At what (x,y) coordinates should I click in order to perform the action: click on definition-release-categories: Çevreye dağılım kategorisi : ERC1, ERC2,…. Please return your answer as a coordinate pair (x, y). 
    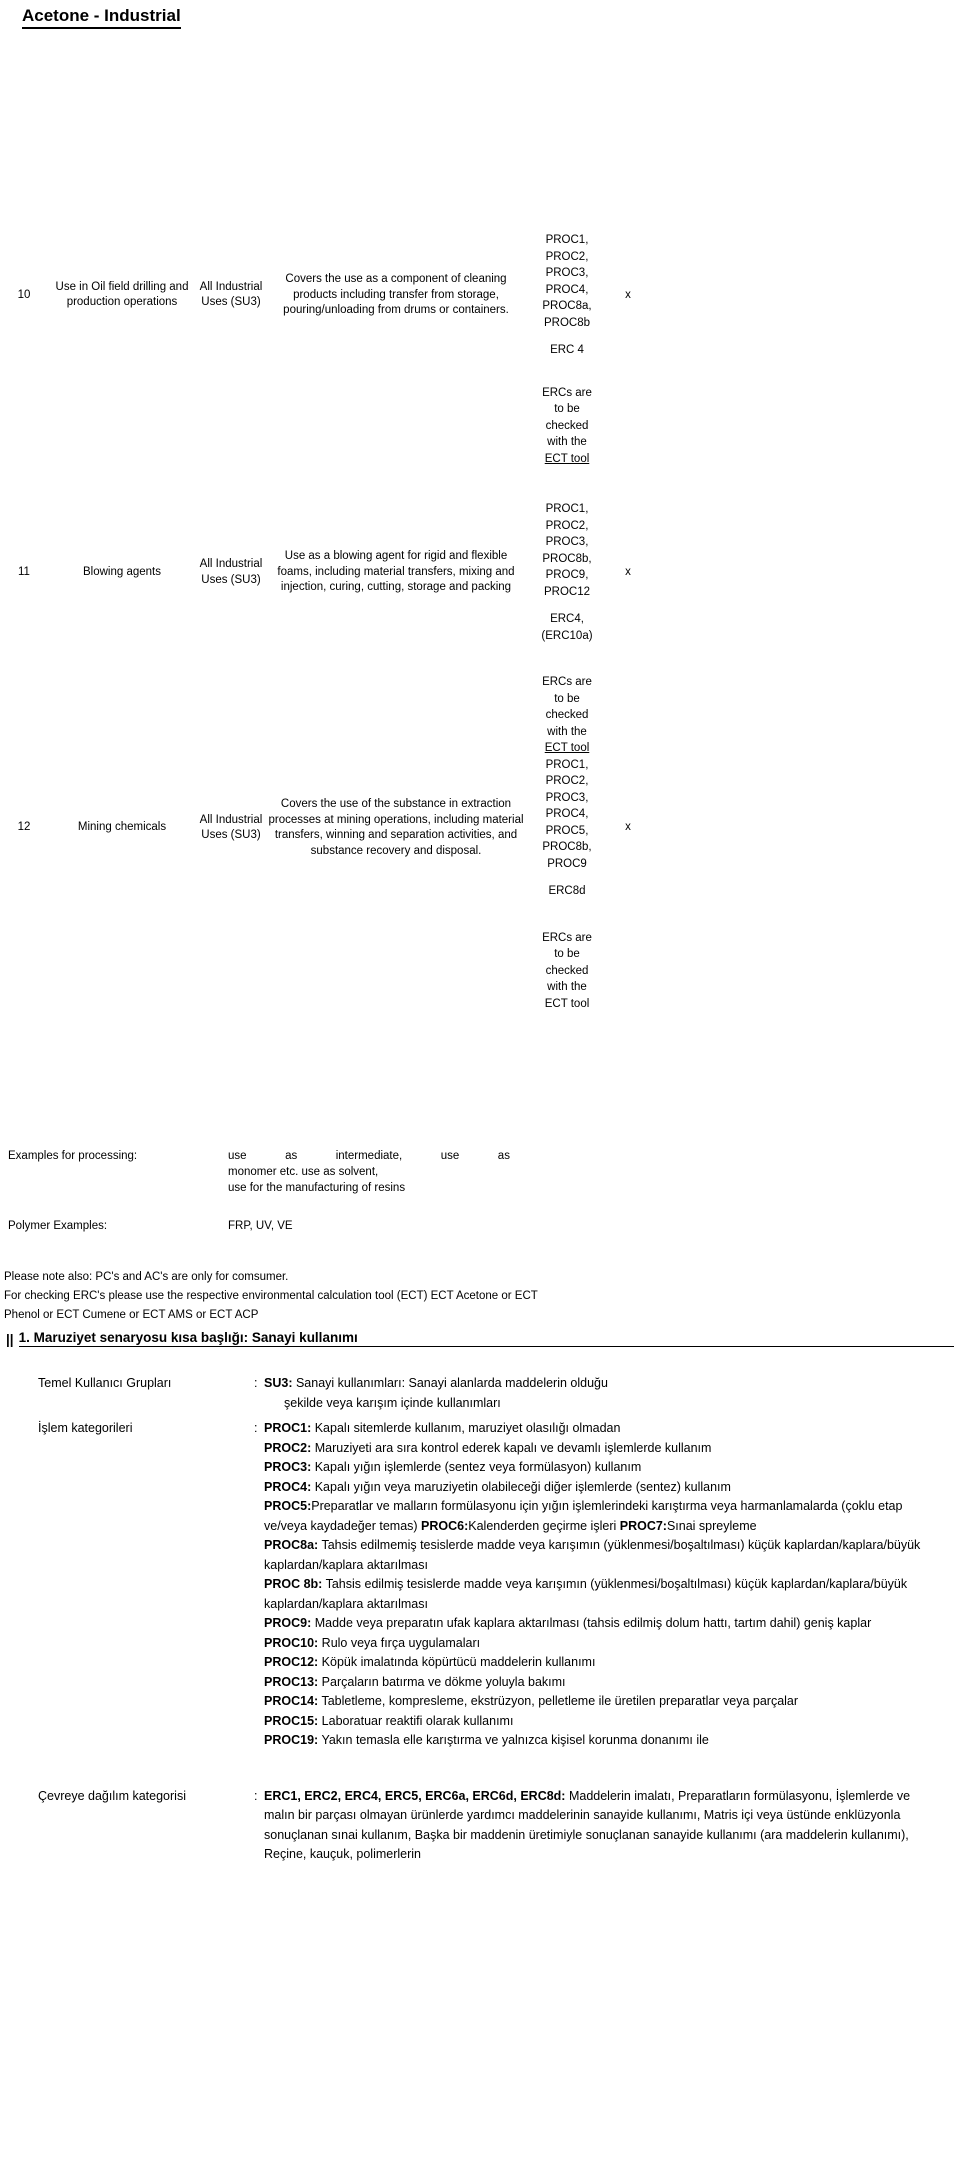
    Looking at the image, I should click on (480, 1826).